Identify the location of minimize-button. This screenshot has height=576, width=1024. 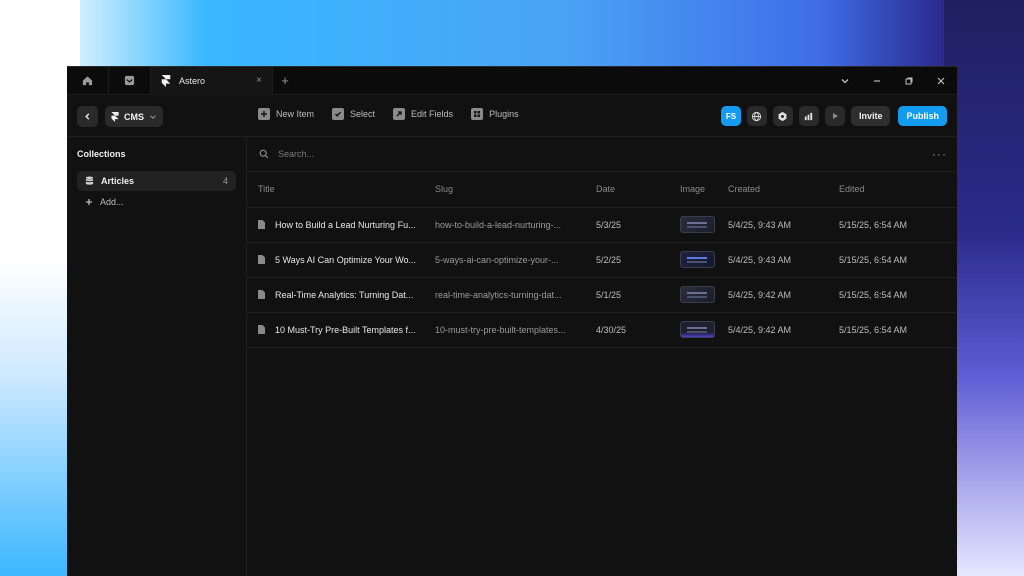
(877, 81).